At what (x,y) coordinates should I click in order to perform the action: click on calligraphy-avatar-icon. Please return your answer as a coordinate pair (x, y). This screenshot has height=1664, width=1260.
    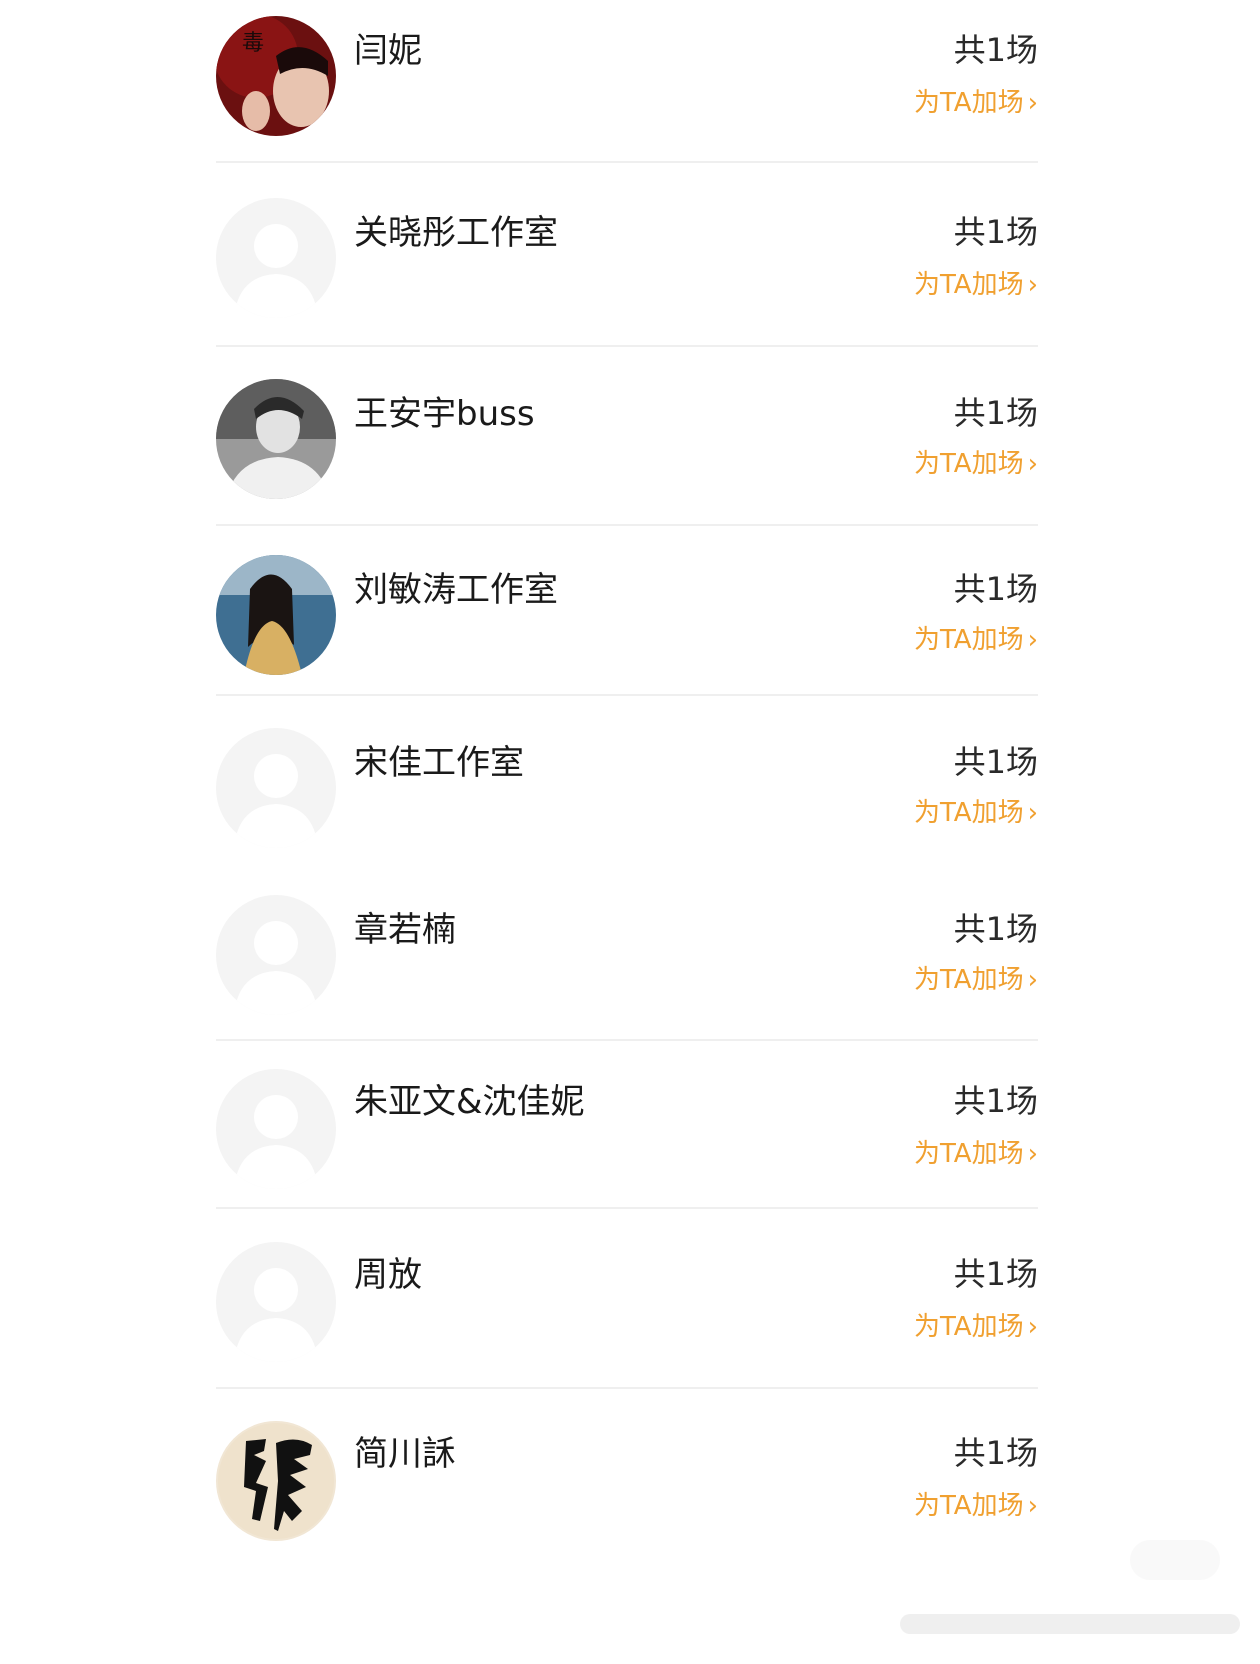
    Looking at the image, I should click on (276, 1481).